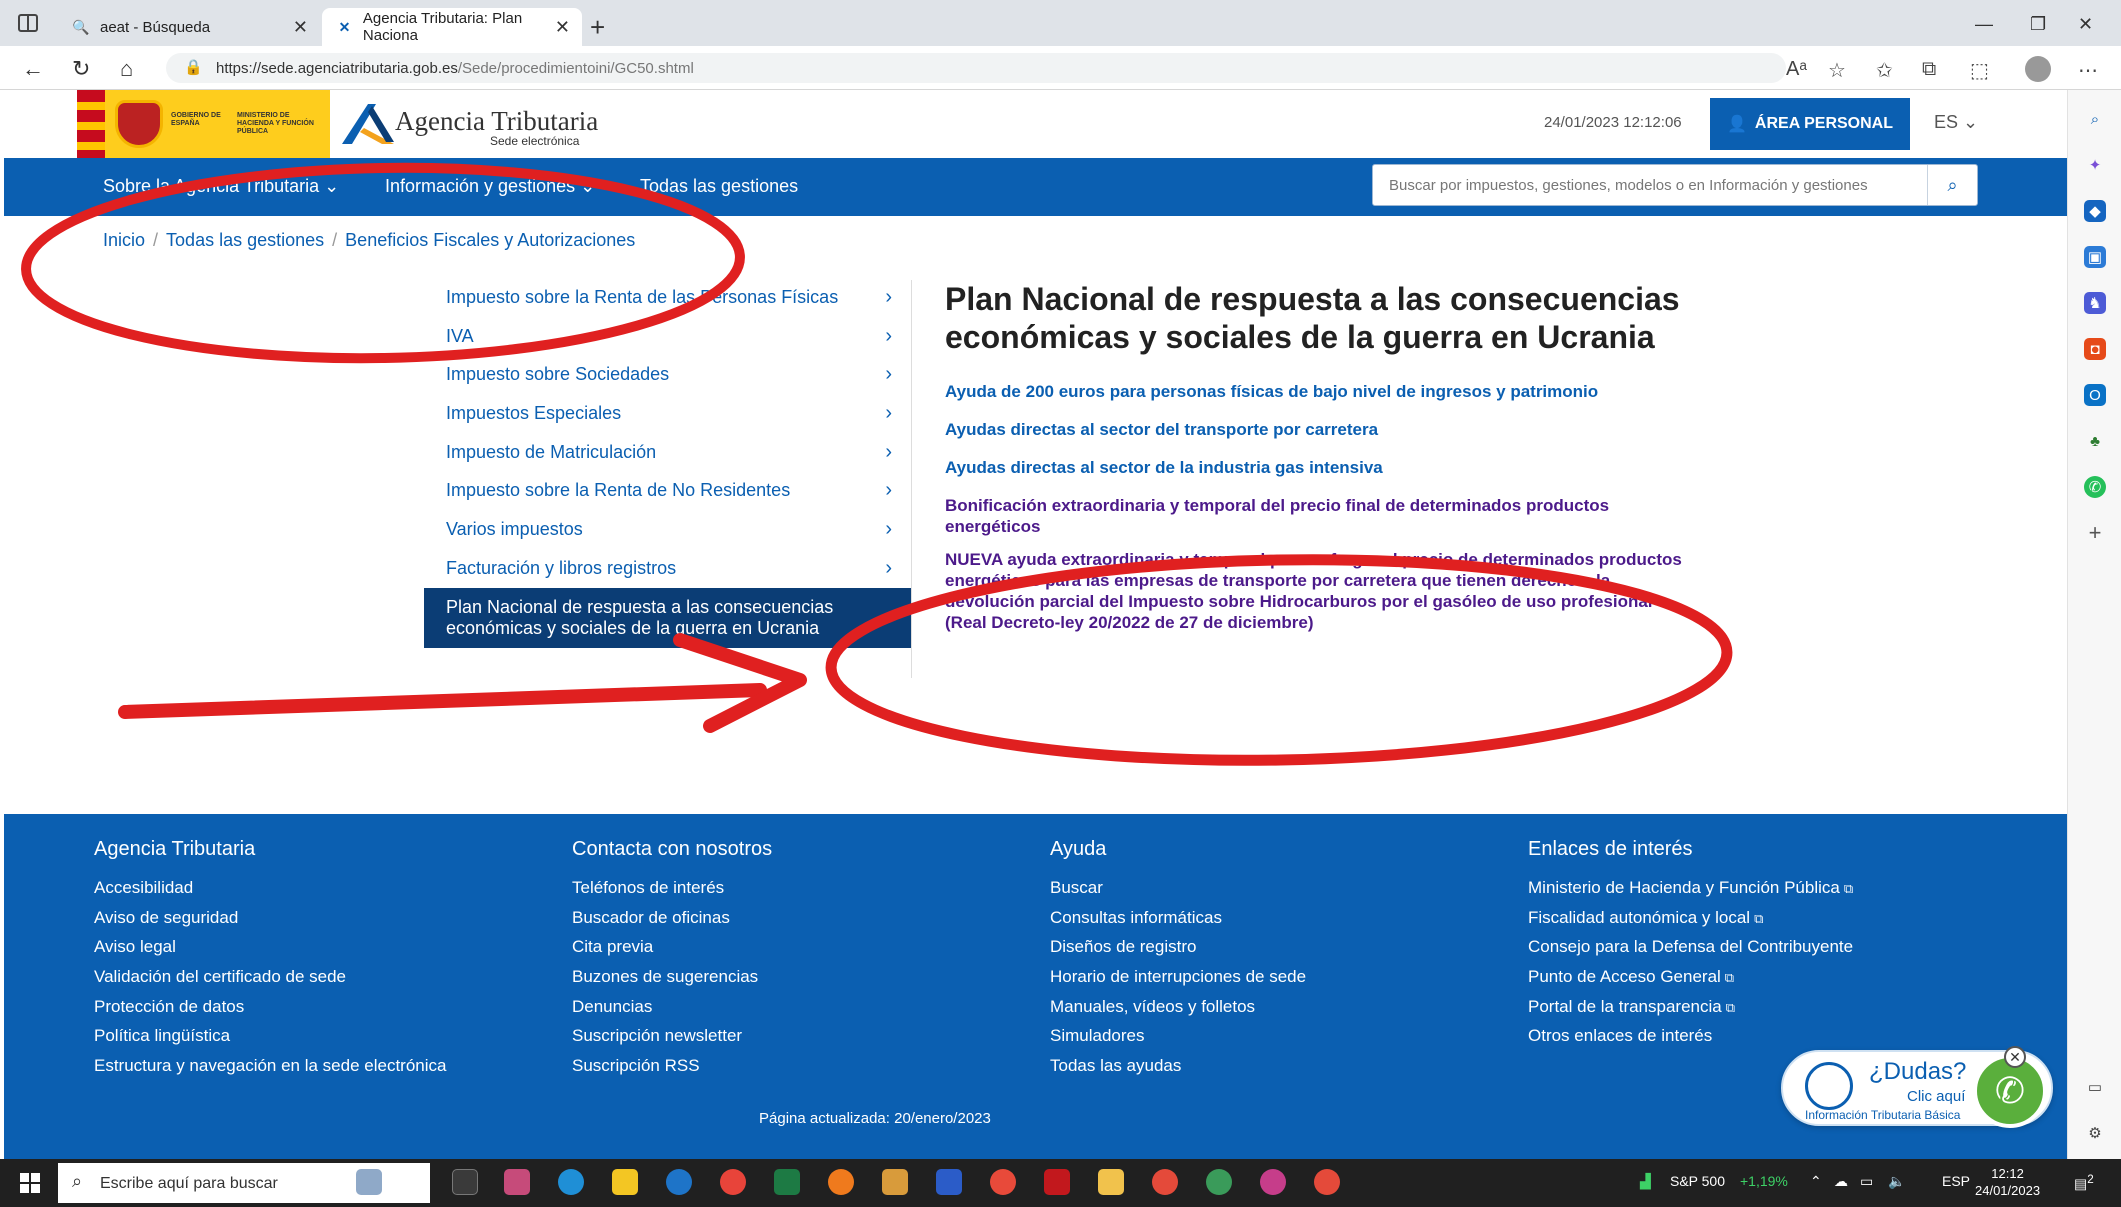 This screenshot has height=1207, width=2121. I want to click on menu-item-sociedades: Impuesto sobre Sociedades ›, so click(668, 374).